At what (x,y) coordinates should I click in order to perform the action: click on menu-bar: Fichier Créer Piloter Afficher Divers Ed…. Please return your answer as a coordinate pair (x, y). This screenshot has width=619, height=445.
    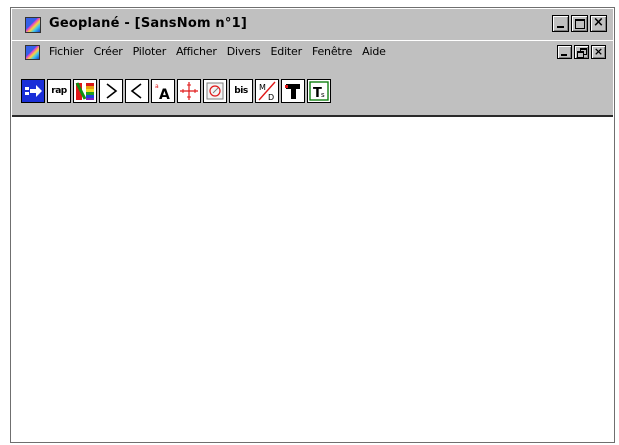
    Looking at the image, I should click on (312, 53).